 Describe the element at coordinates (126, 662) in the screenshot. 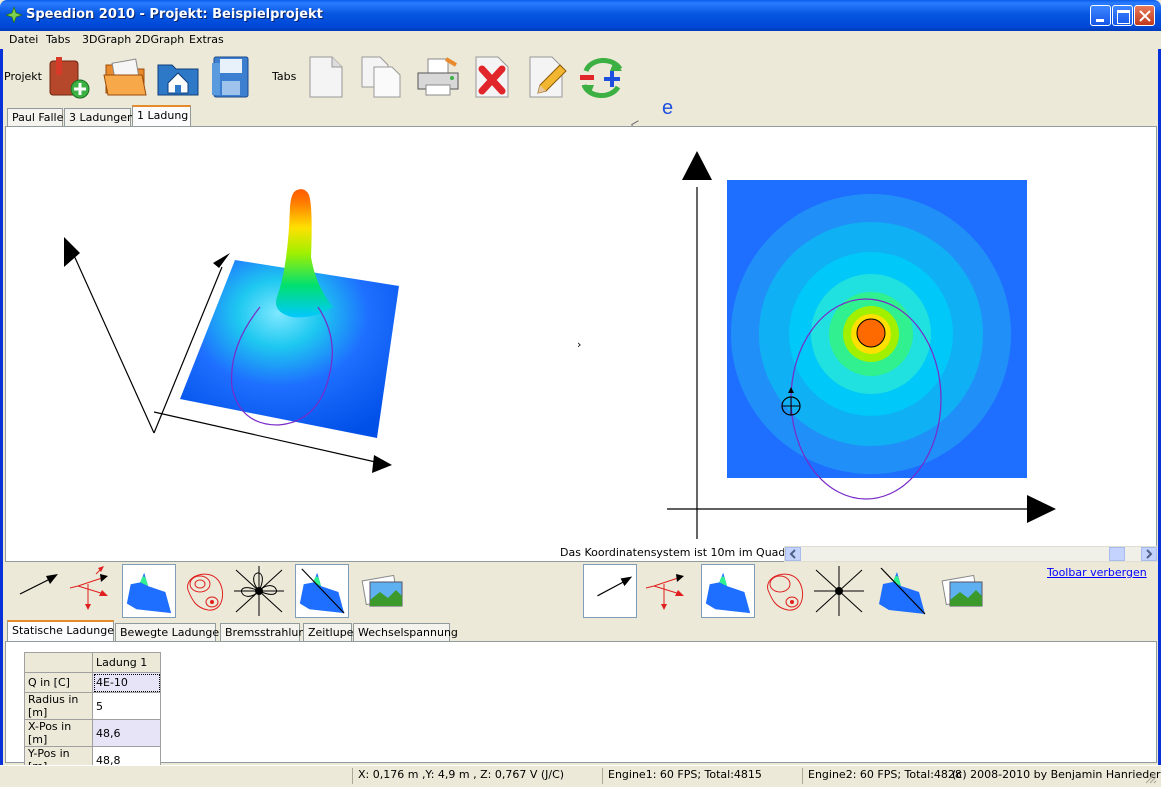

I see `grid-column-header: Ladung 1` at that location.